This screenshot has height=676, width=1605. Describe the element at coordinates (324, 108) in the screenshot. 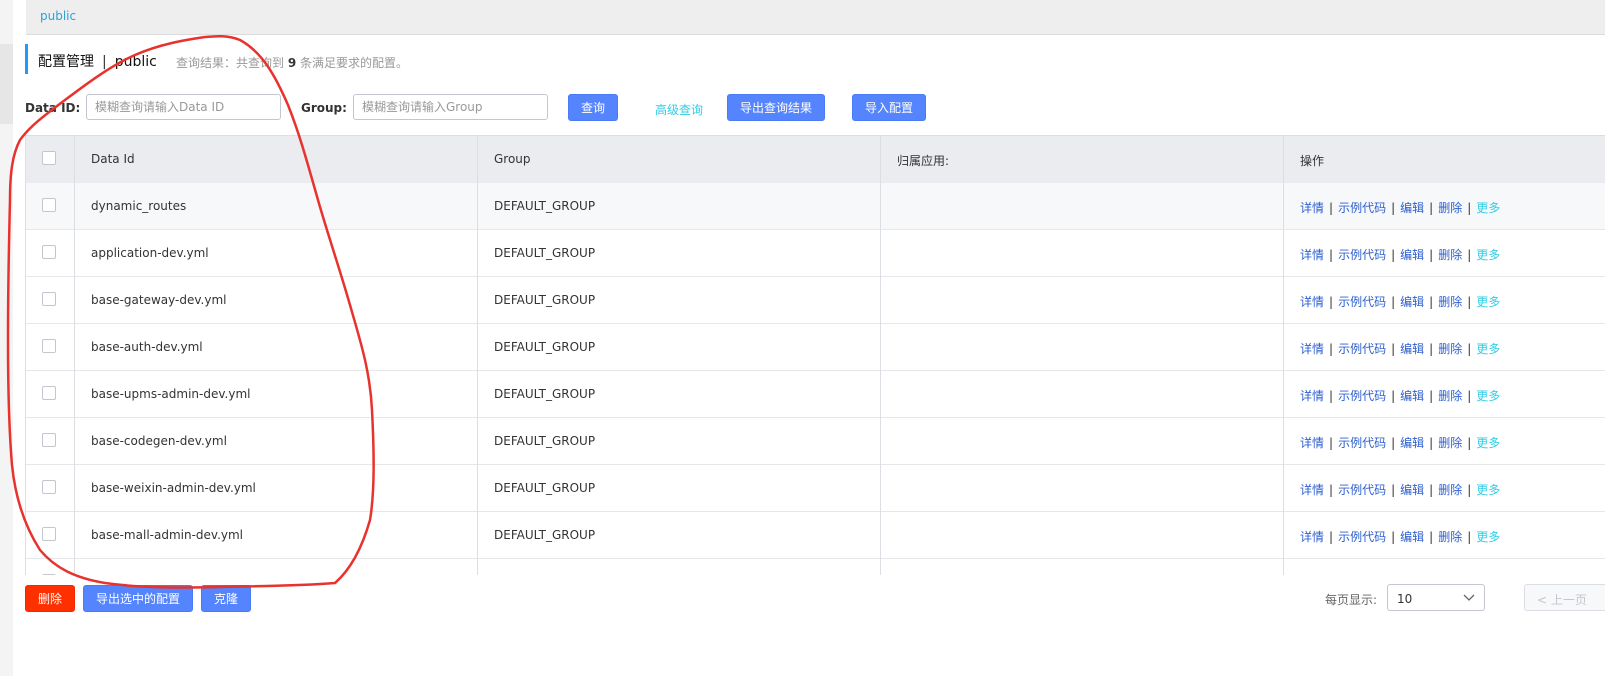

I see `group-label: Group:` at that location.